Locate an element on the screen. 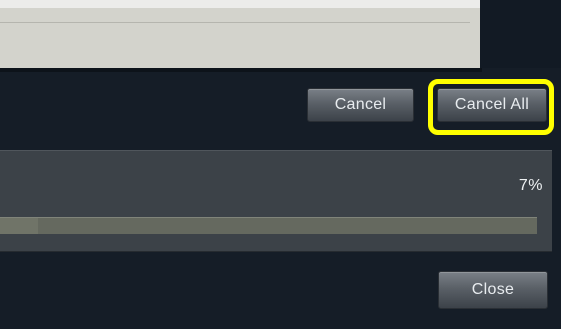  panel-shadow is located at coordinates (241, 70).